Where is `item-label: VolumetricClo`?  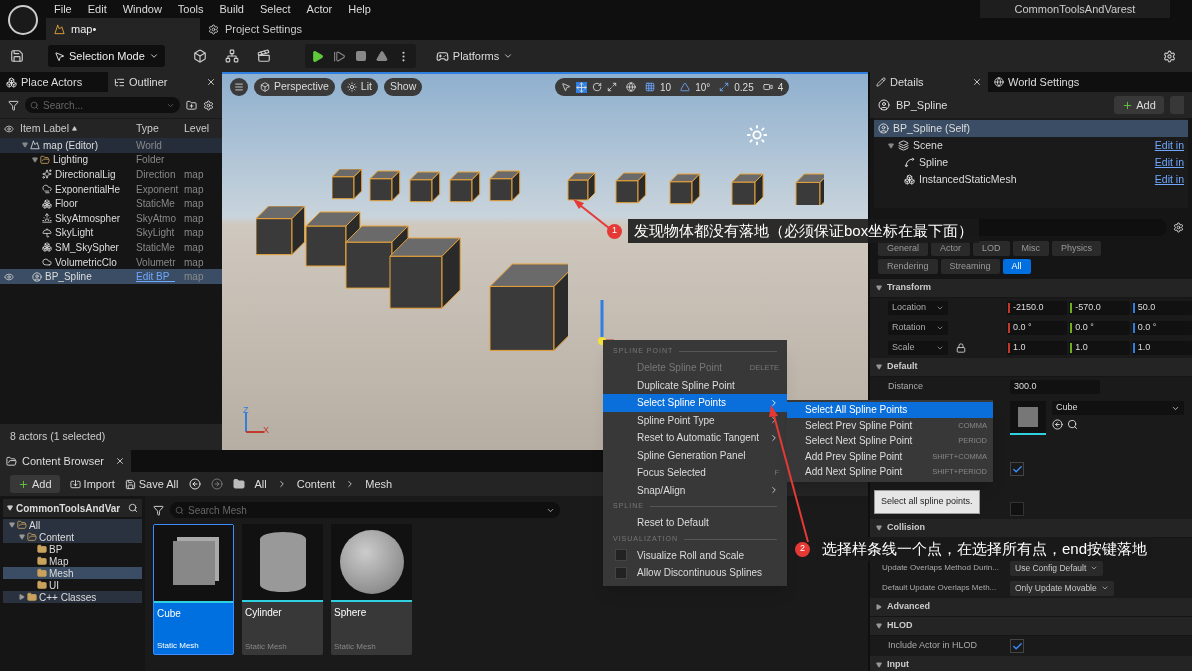
item-label: VolumetricClo is located at coordinates (86, 262).